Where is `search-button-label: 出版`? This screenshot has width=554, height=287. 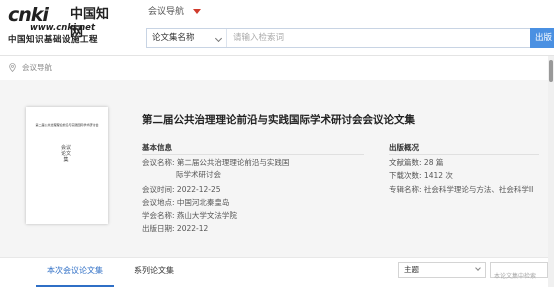
search-button-label: 出版 is located at coordinates (544, 38).